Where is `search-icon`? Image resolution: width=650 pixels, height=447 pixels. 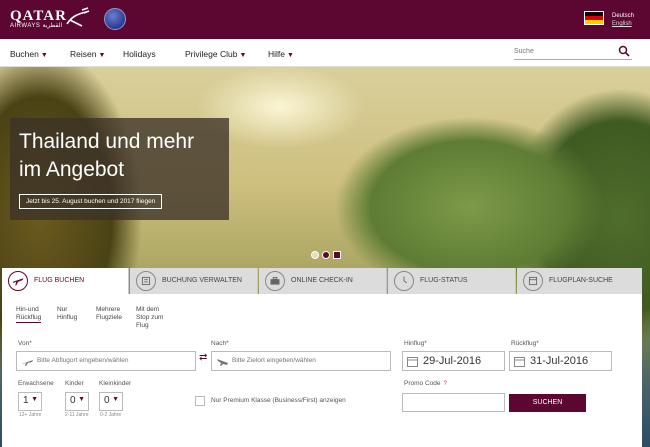
search-icon is located at coordinates (624, 51).